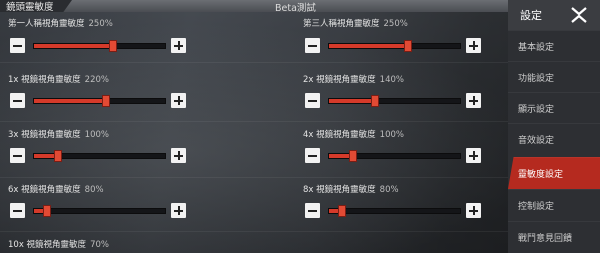 The height and width of the screenshot is (253, 600). What do you see at coordinates (353, 80) in the screenshot?
I see `sensitivity-label: 2x 視鏡視角靈敏度 140%` at bounding box center [353, 80].